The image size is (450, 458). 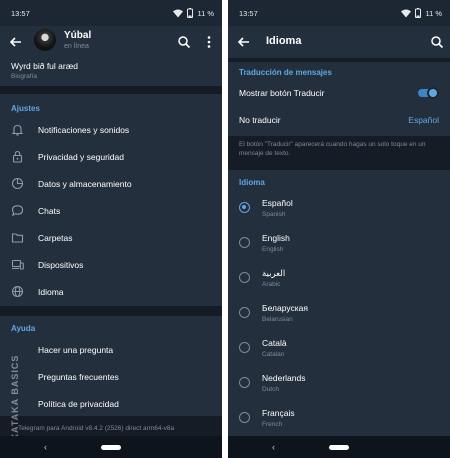 I want to click on language-option: Español Spanish, so click(x=339, y=209).